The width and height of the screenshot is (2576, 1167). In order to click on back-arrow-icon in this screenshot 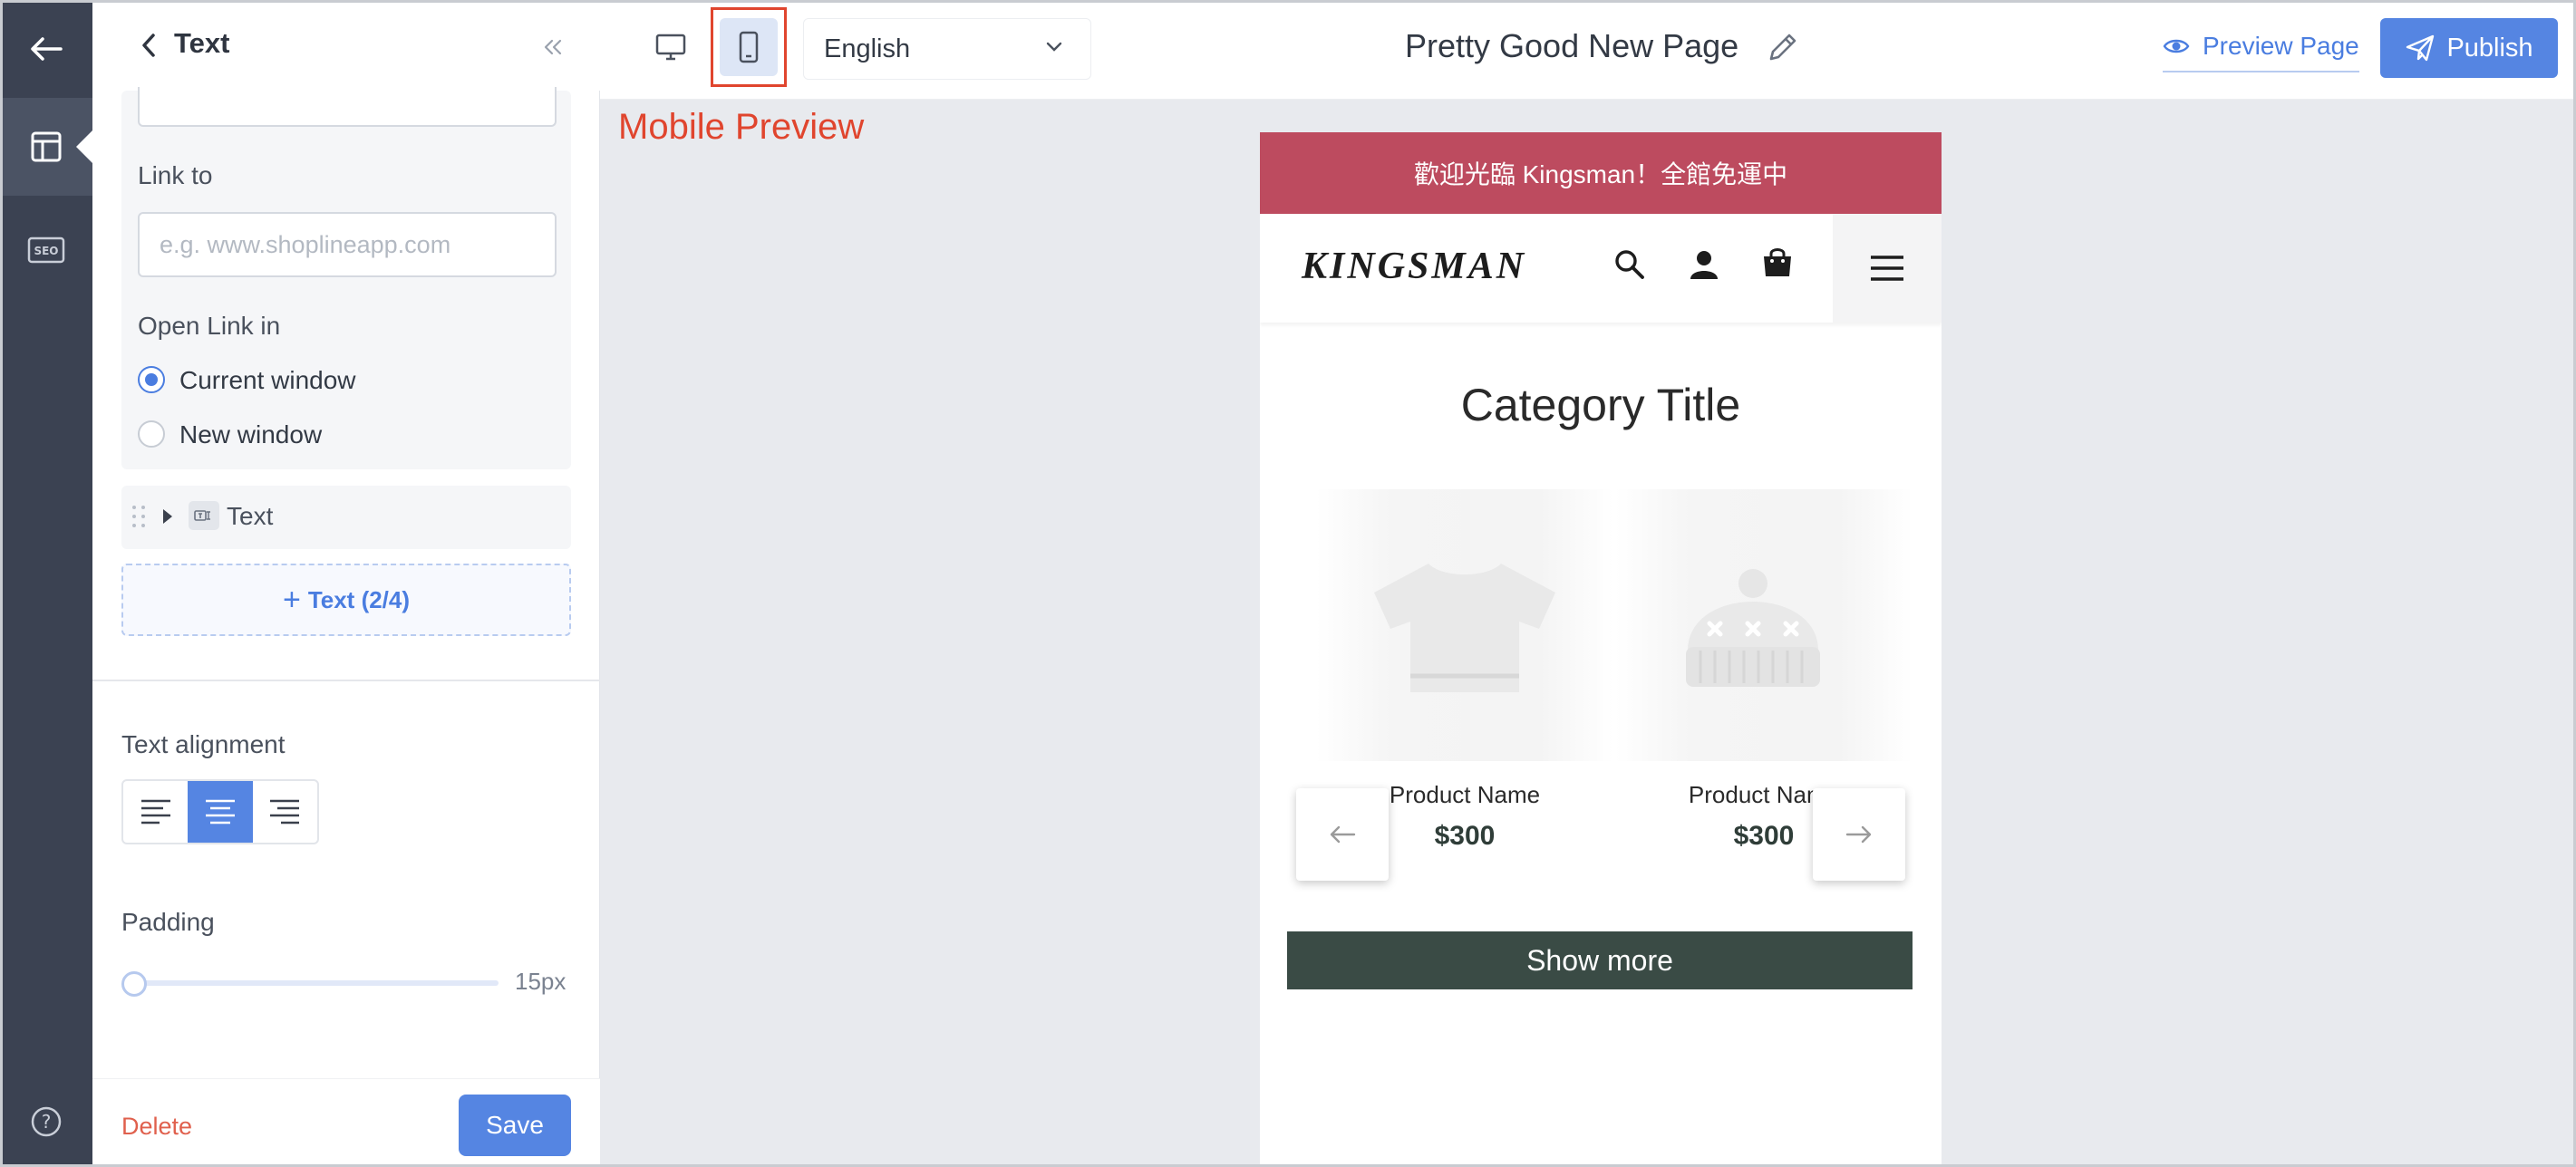, I will do `click(47, 49)`.